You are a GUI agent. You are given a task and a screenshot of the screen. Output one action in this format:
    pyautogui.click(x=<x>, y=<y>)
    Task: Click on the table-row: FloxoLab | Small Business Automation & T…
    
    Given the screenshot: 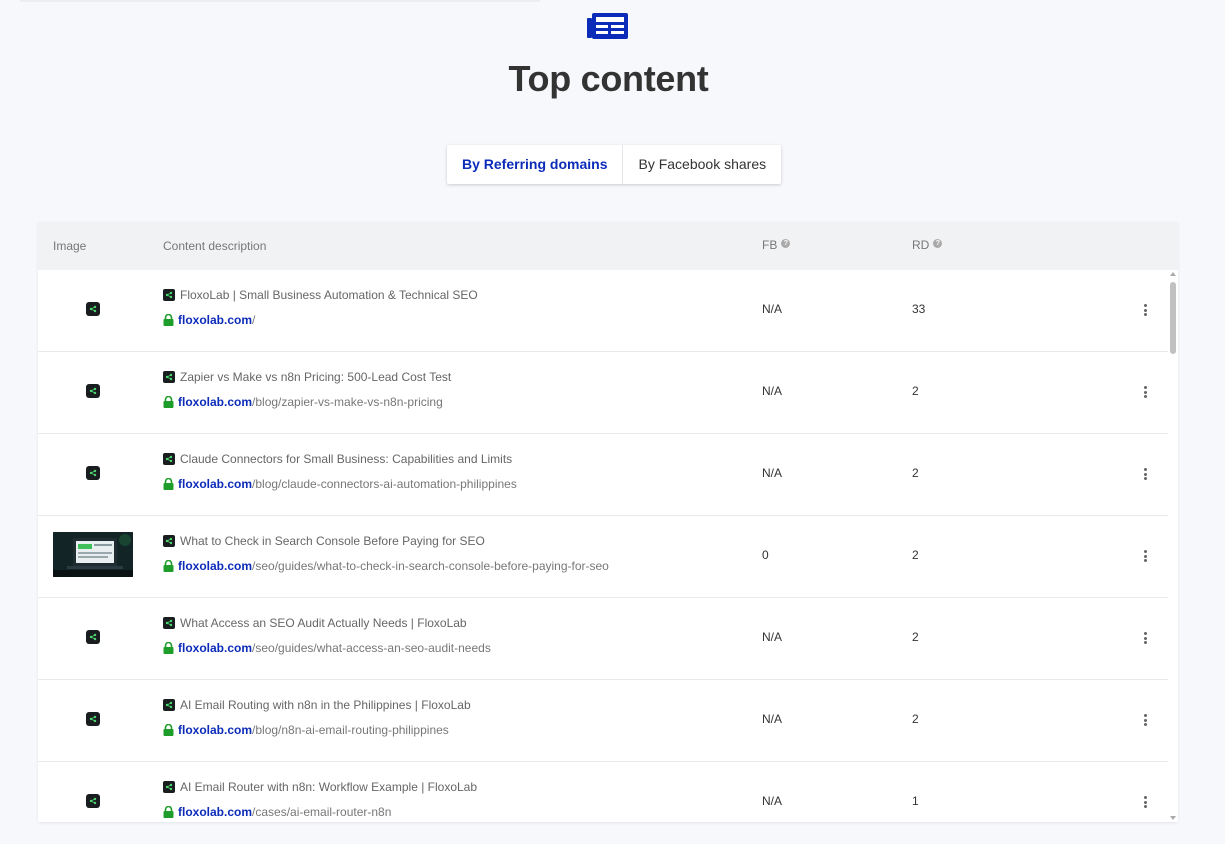 What is the action you would take?
    pyautogui.click(x=603, y=311)
    